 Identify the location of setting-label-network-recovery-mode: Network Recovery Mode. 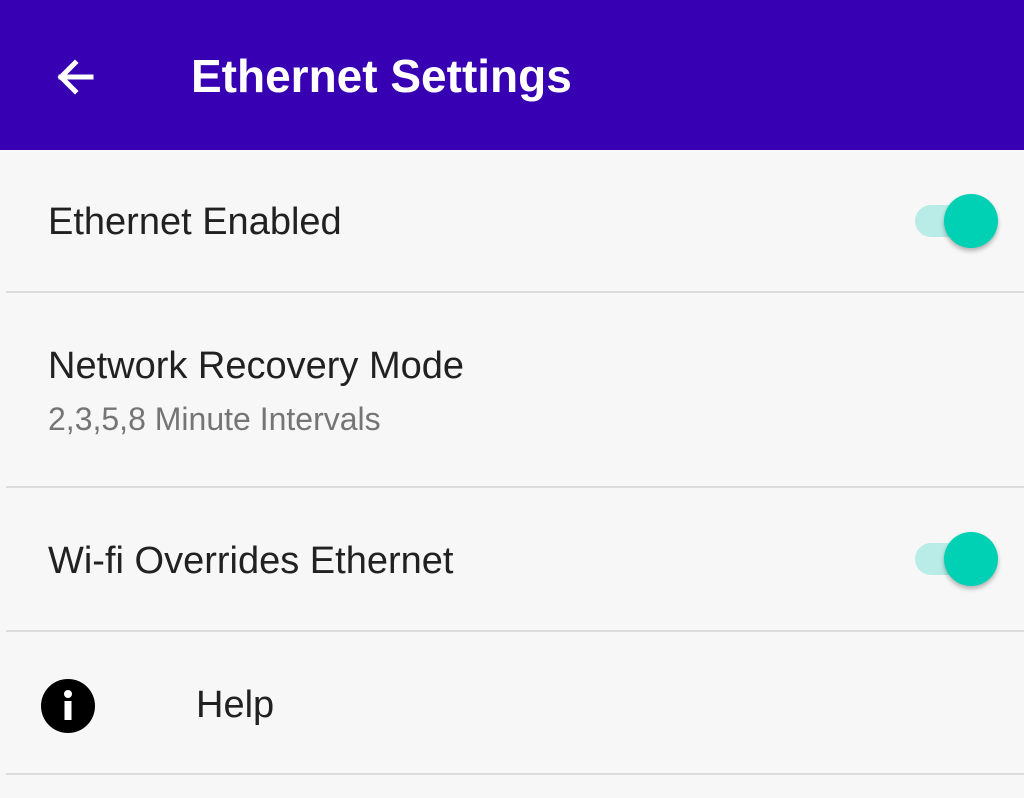
(256, 366).